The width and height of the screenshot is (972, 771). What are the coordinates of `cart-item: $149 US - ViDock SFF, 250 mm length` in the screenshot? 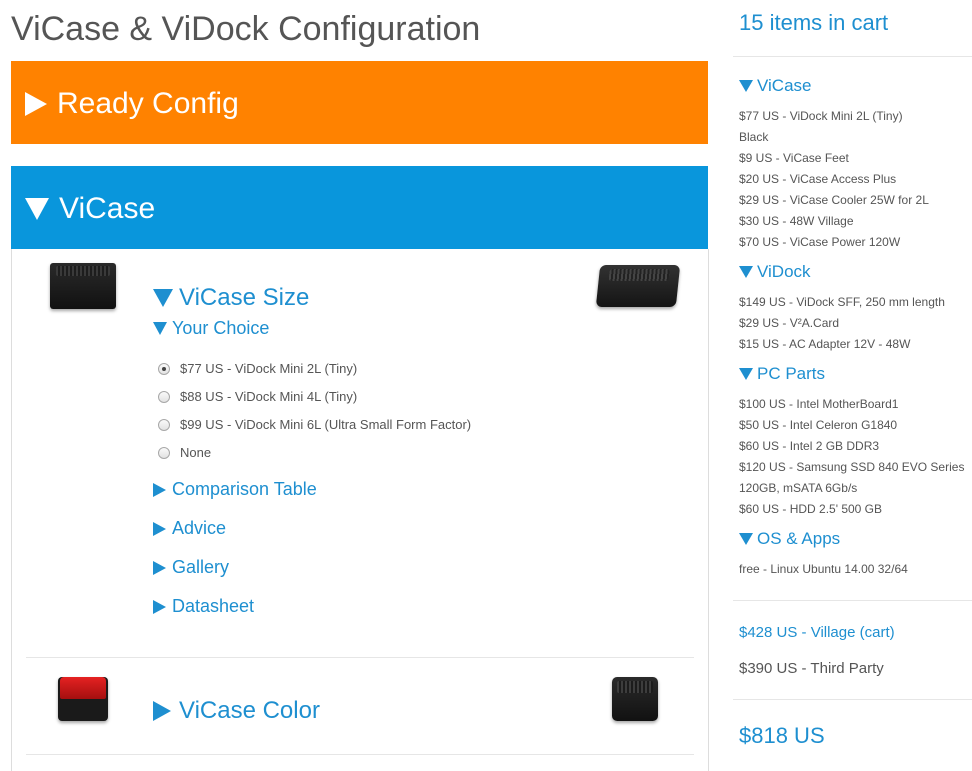 It's located at (842, 302).